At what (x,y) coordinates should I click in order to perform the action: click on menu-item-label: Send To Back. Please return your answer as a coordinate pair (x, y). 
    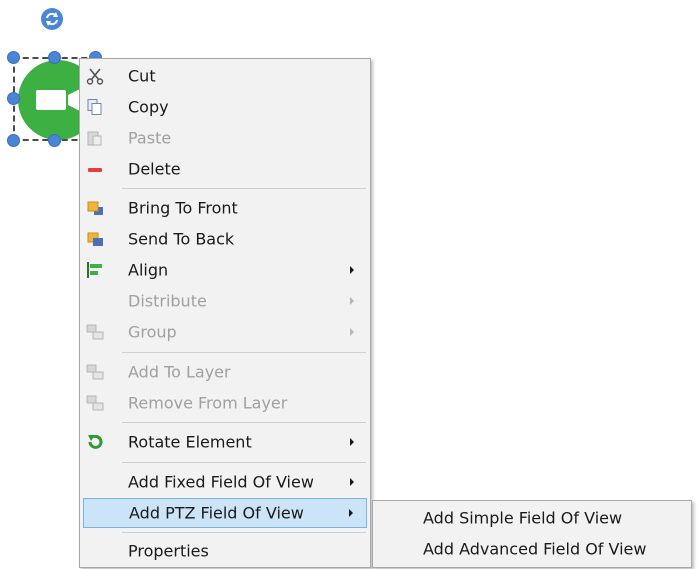
    Looking at the image, I should click on (181, 239).